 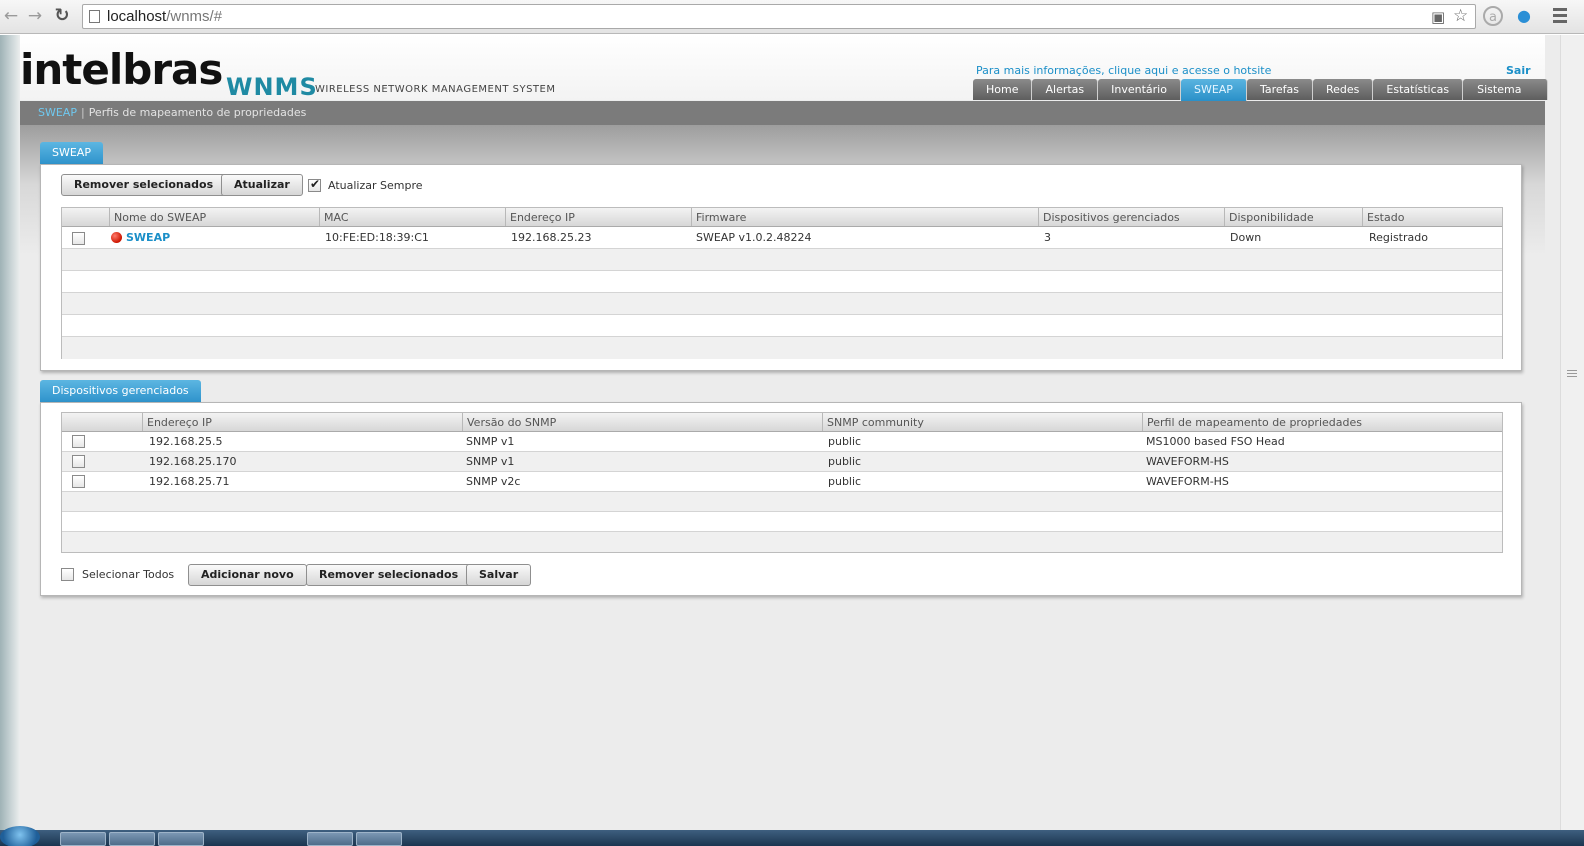 I want to click on remove-selected-devices-button: Remover selecionados, so click(x=389, y=575).